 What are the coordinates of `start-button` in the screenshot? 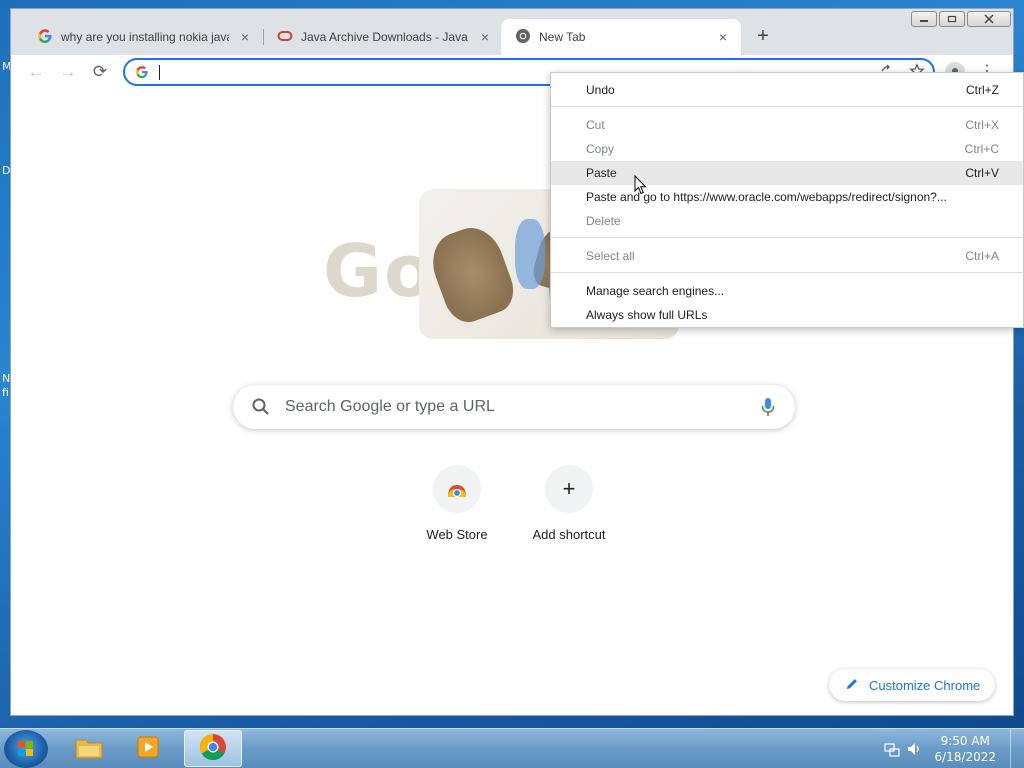 It's located at (26, 749).